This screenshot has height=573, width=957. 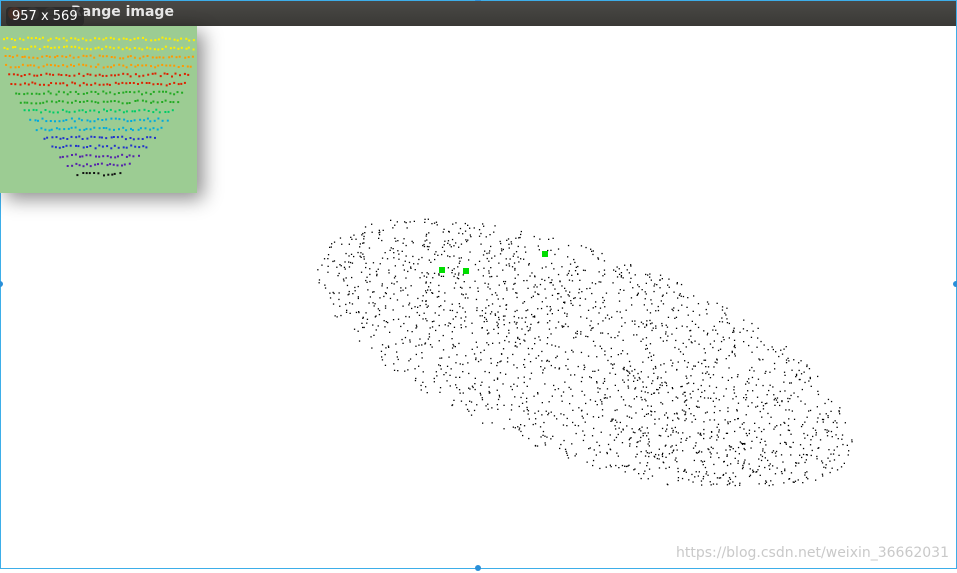 I want to click on window-titlebar: ✕ – ▢ Range image, so click(x=478, y=13).